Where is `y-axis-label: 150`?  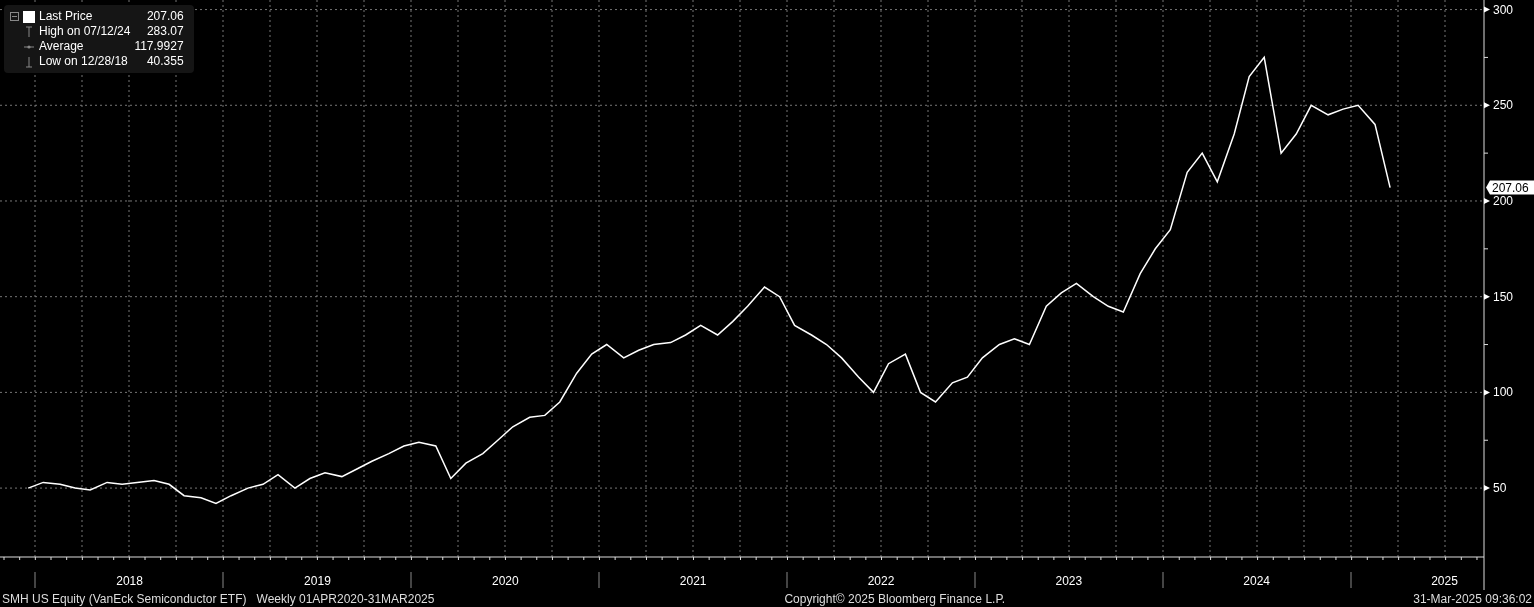
y-axis-label: 150 is located at coordinates (1503, 296).